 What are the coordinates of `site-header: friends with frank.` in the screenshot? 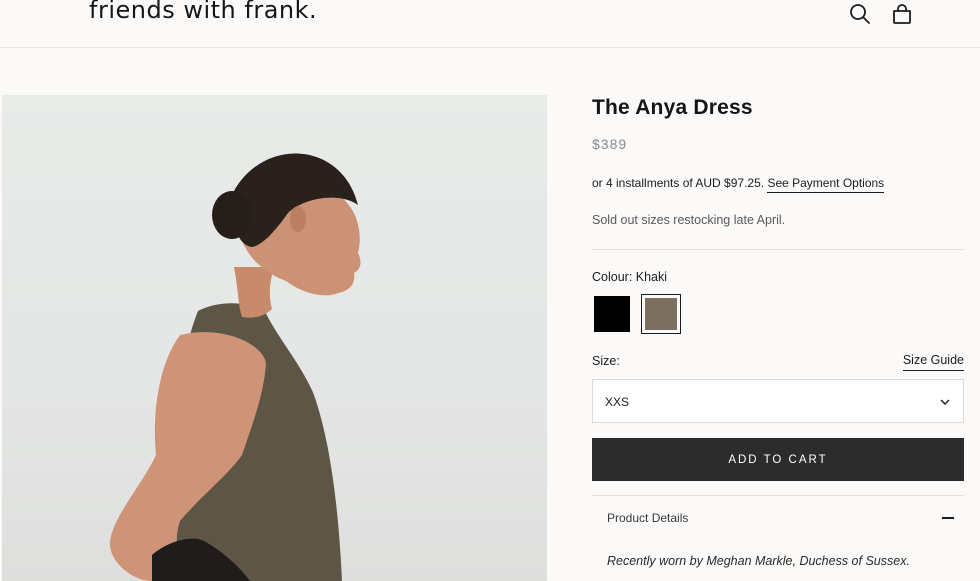 It's located at (490, 24).